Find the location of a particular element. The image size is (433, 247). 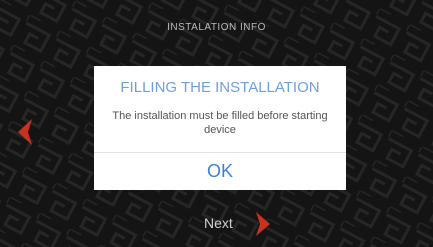

chevron-left-icon is located at coordinates (24, 132).